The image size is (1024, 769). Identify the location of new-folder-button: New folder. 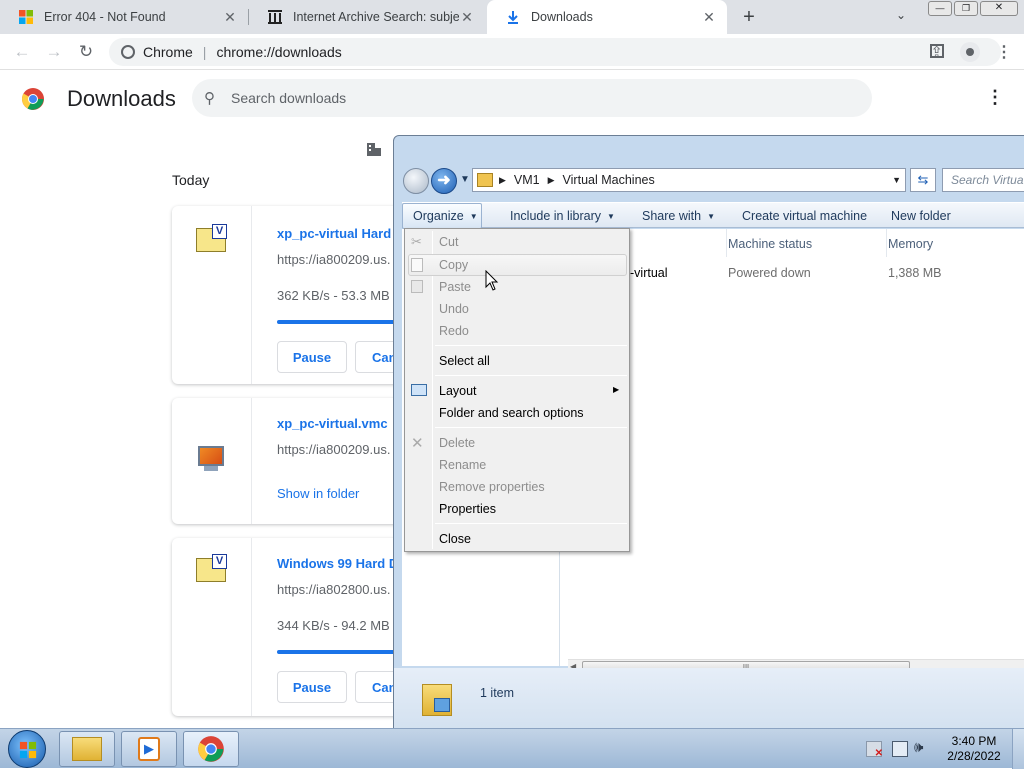
(921, 216).